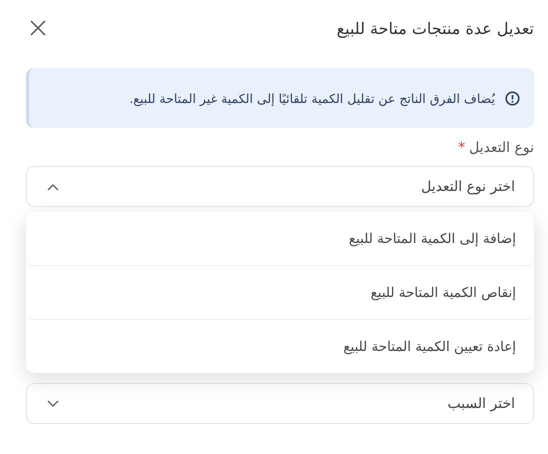 The image size is (548, 454). I want to click on info-text: يُضاف الفرق الناتج عن تقليل الكمية تلقائيًا إلى الكمية غير المتاحة للبيع., so click(312, 98).